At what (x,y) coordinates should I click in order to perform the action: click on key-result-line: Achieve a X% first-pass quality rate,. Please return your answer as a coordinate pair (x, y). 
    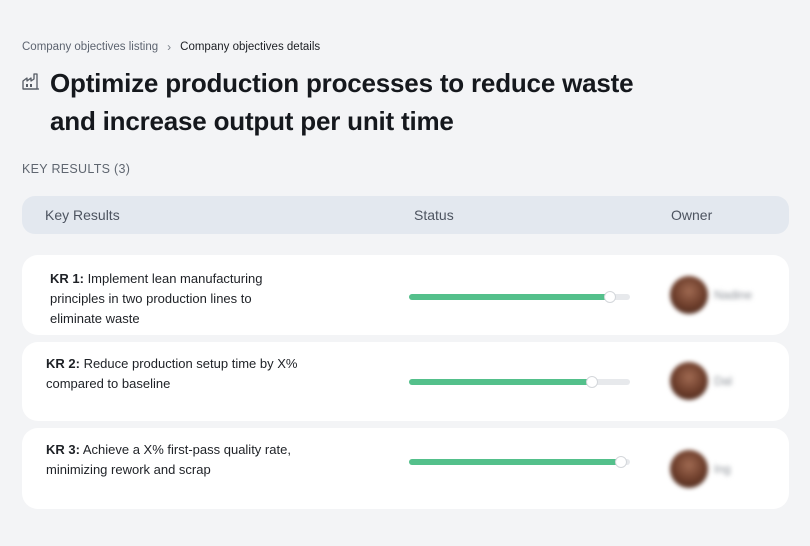
    Looking at the image, I should click on (185, 449).